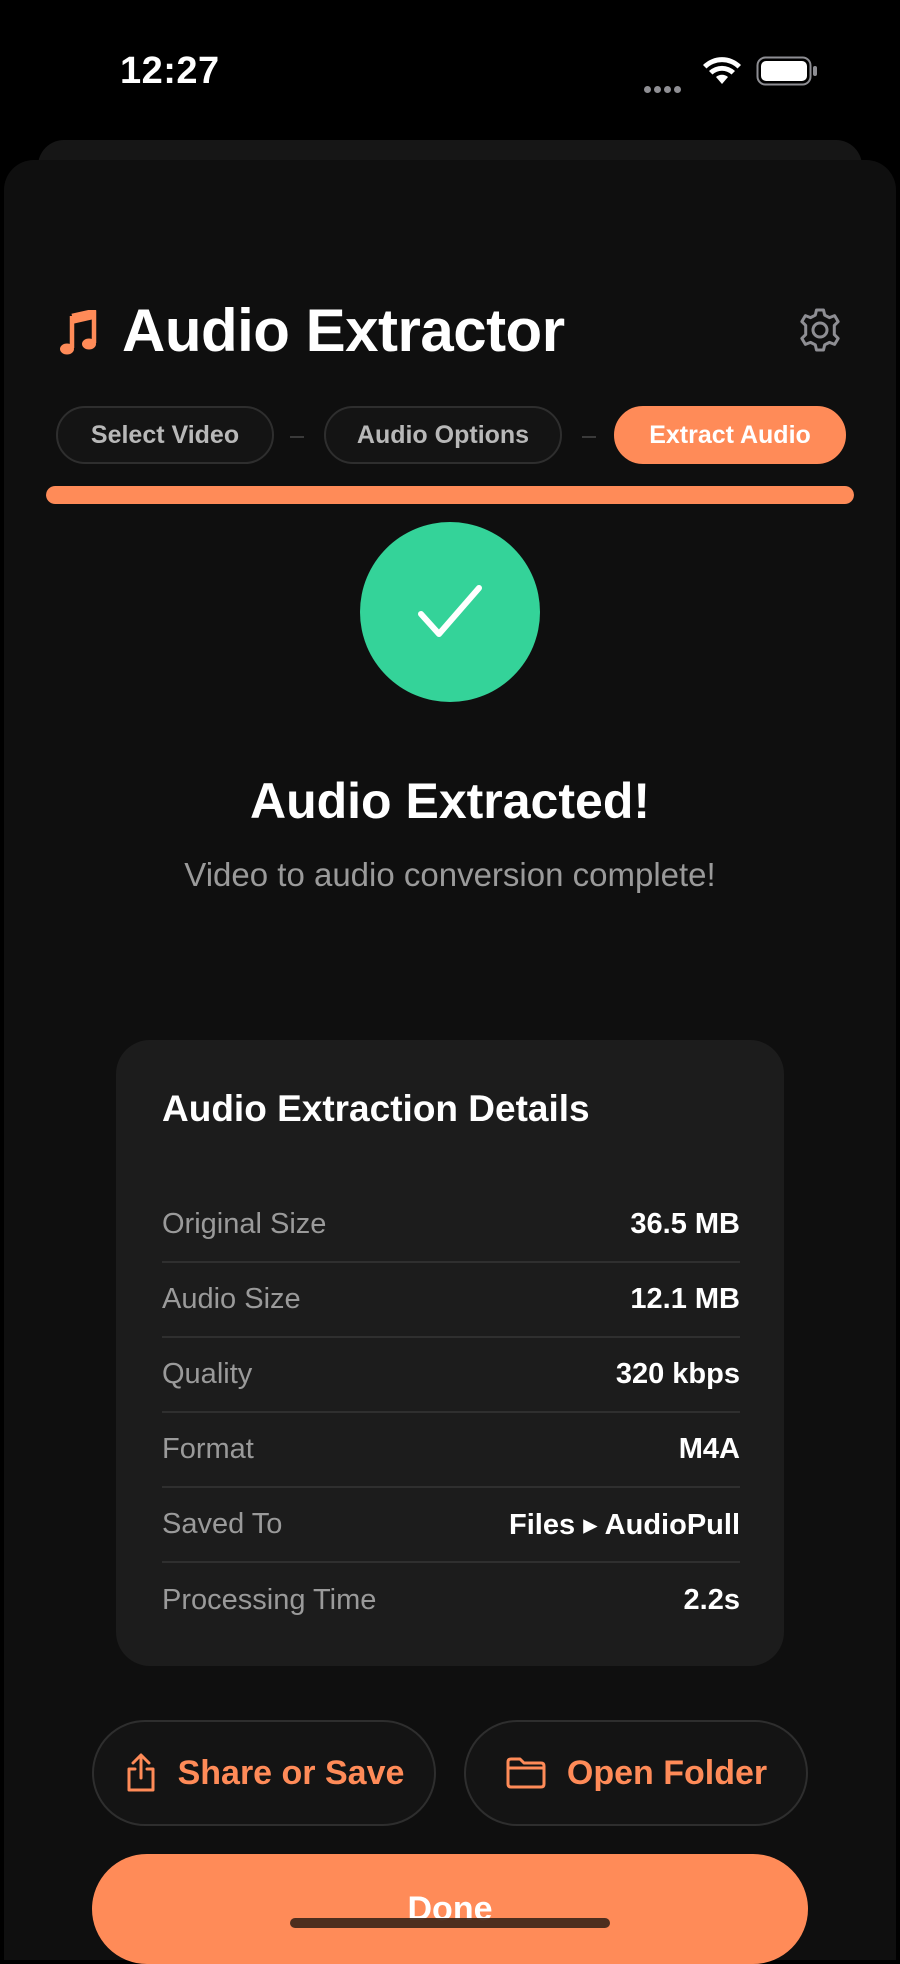 The image size is (900, 1964). I want to click on detail-label: Format, so click(208, 1449).